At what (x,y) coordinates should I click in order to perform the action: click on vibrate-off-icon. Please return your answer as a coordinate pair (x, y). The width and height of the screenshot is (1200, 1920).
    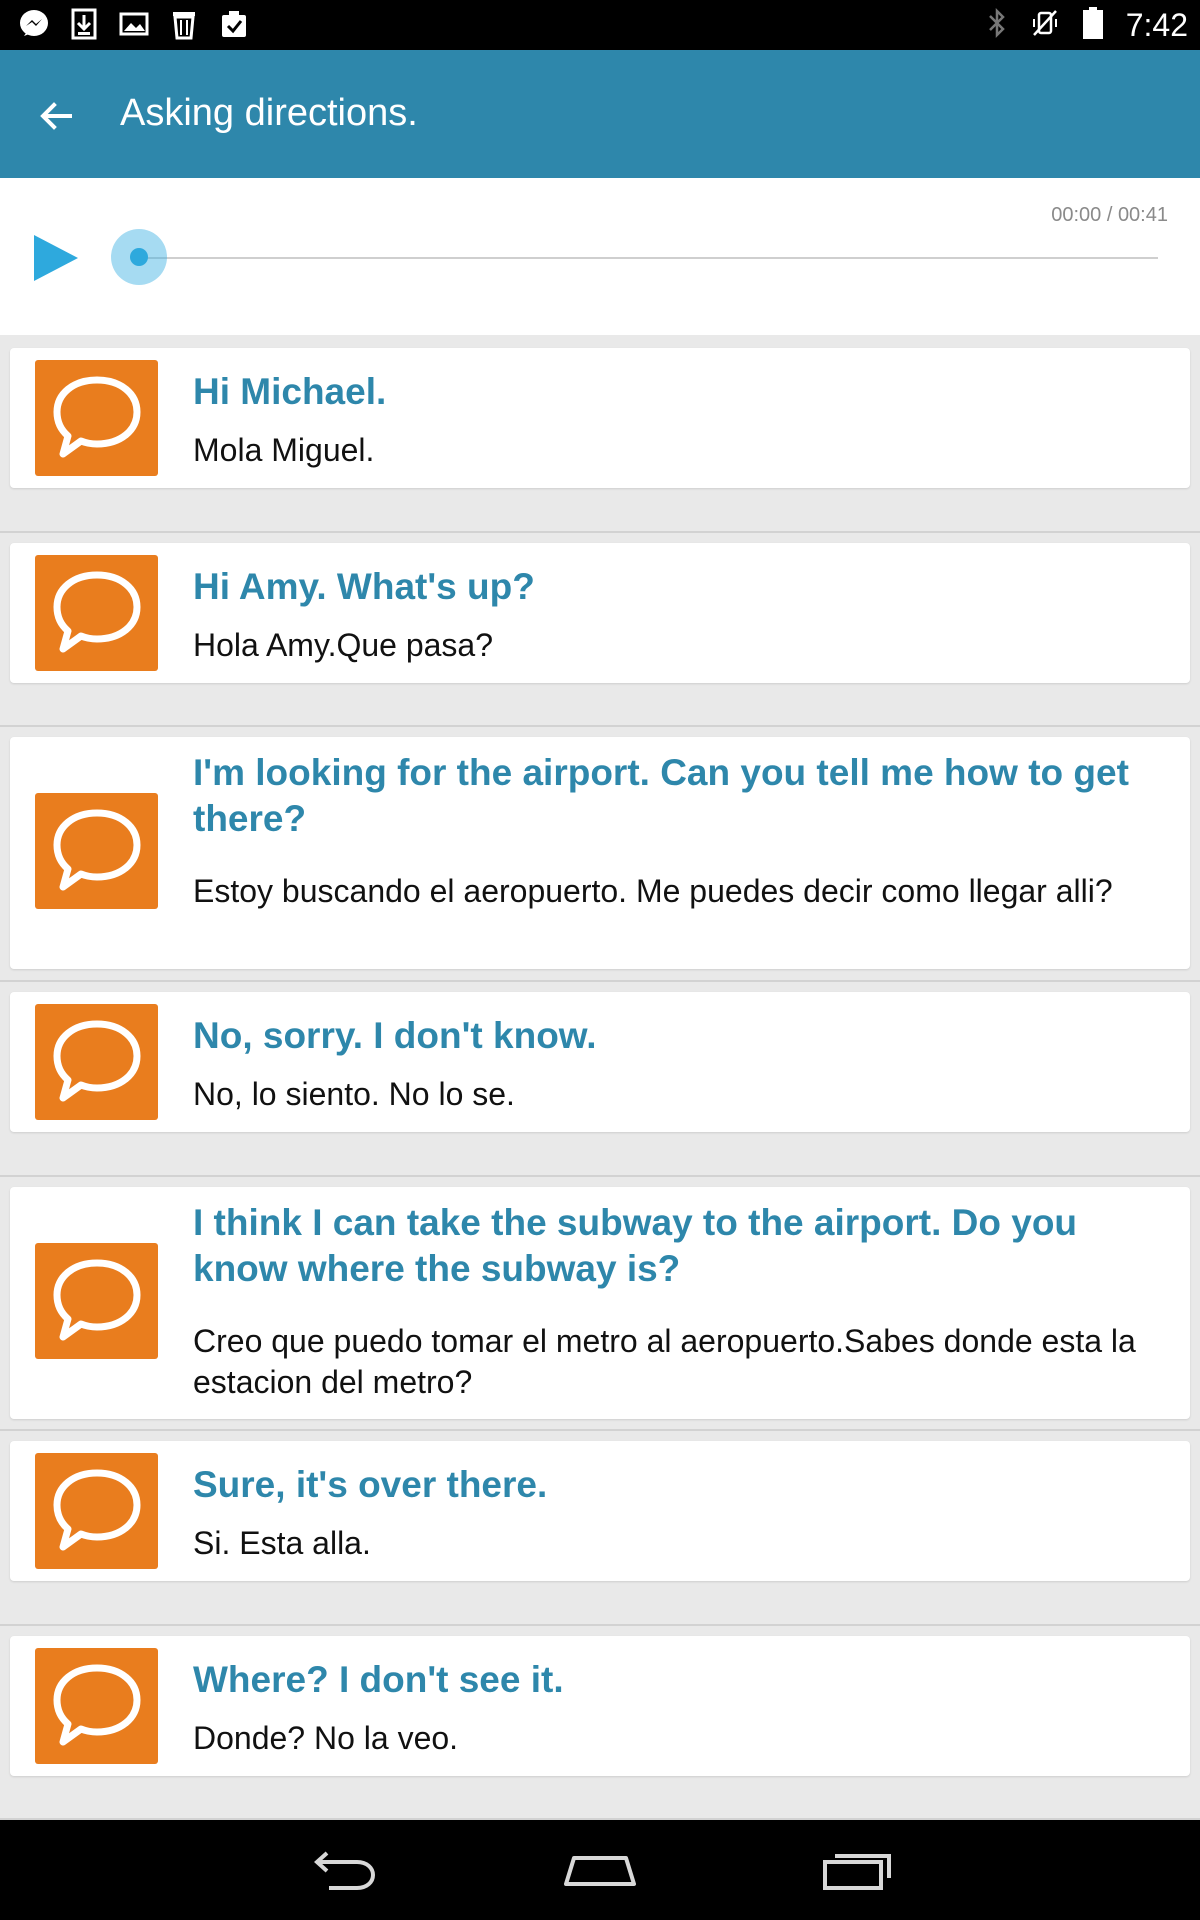
    Looking at the image, I should click on (1045, 25).